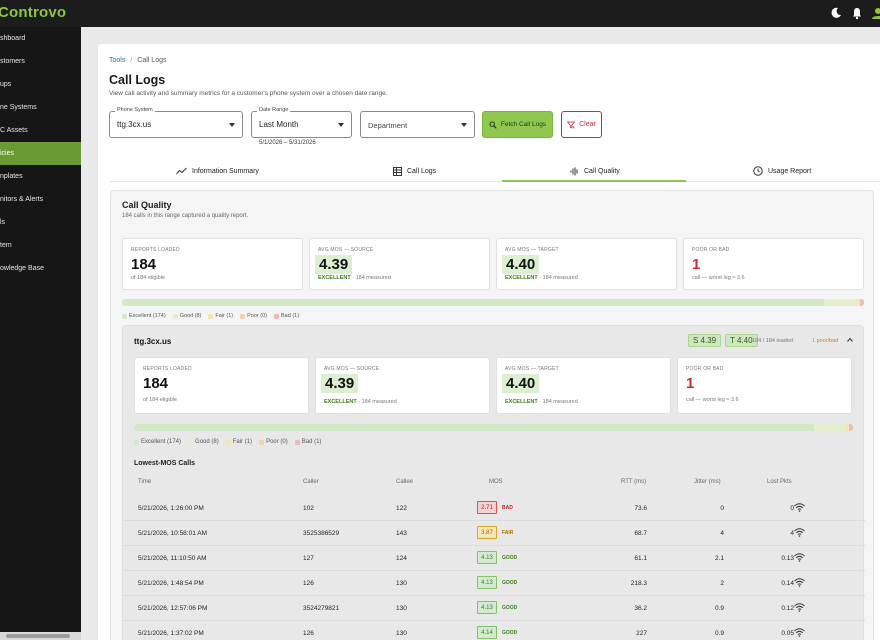  I want to click on loaded-count: 184 / 184 loaded, so click(772, 341).